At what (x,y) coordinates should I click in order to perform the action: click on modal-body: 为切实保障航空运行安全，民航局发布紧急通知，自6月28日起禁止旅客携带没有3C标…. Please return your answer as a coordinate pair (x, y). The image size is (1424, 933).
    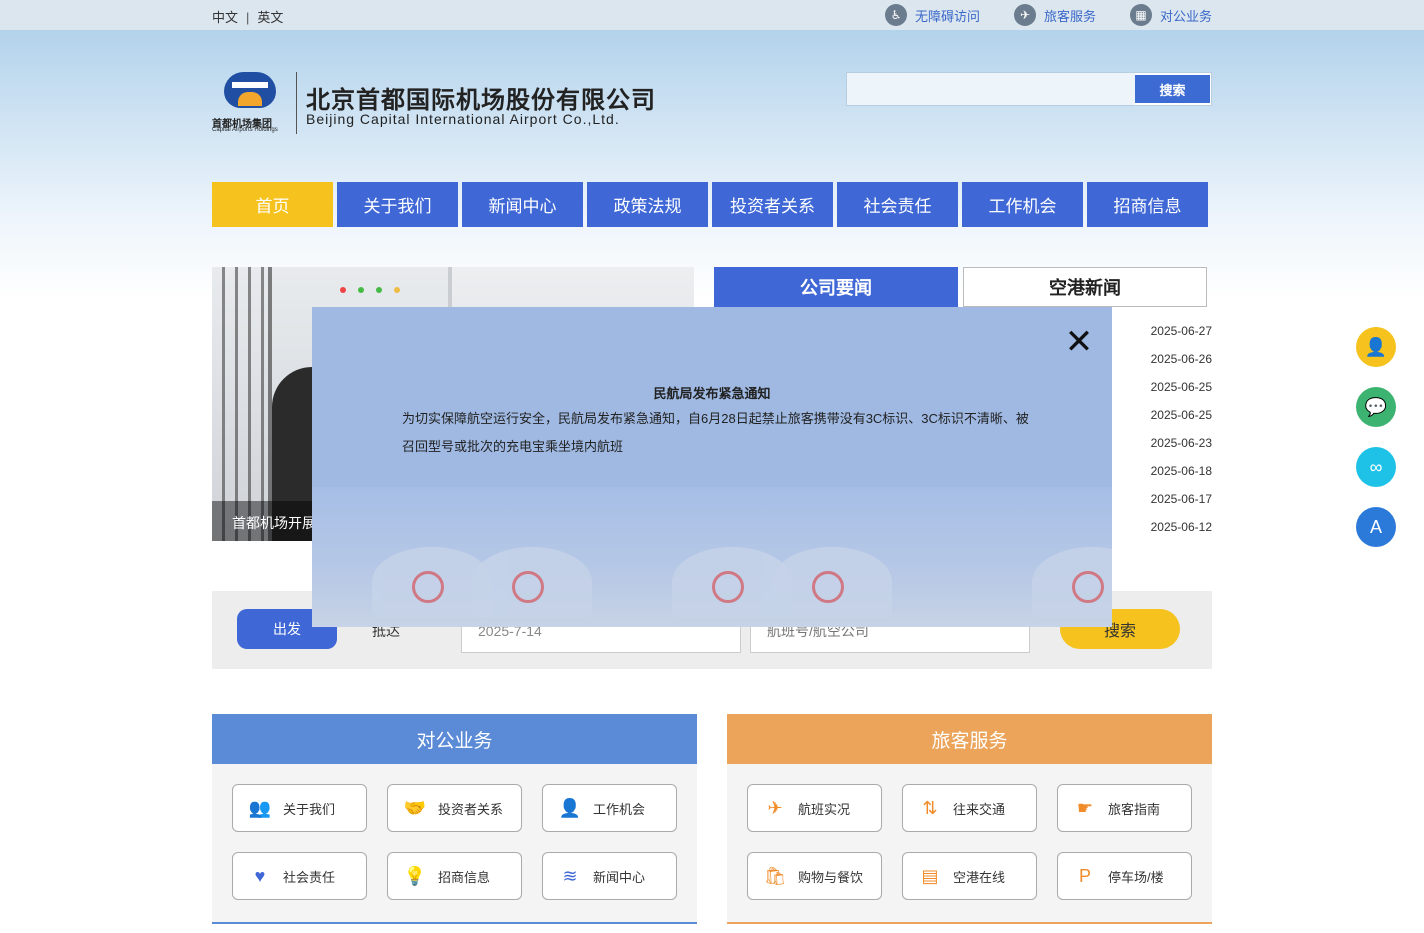
    Looking at the image, I should click on (715, 432).